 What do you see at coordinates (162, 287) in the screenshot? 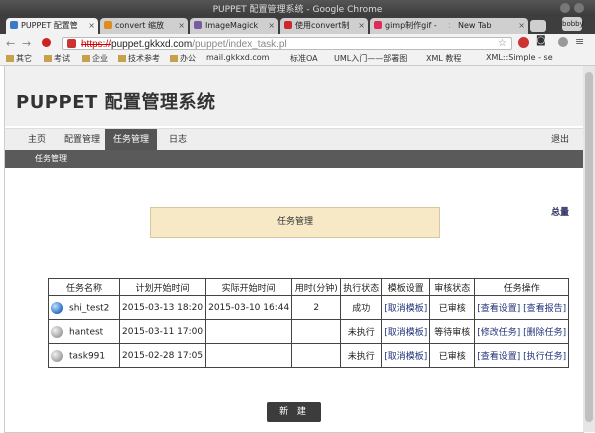
I see `column-header: 计划开始时间` at bounding box center [162, 287].